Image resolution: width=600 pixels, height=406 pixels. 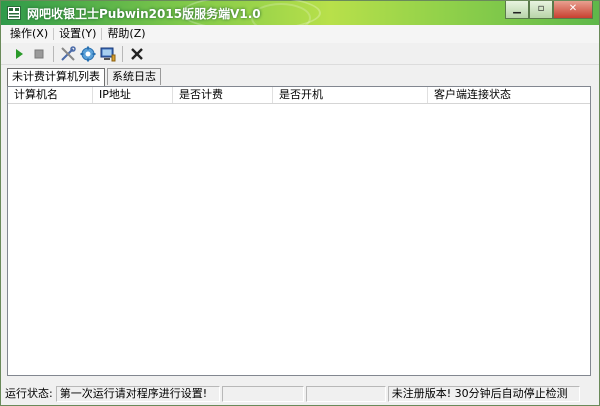 What do you see at coordinates (137, 394) in the screenshot?
I see `status-message: 第一次运行请对程序进行设置!` at bounding box center [137, 394].